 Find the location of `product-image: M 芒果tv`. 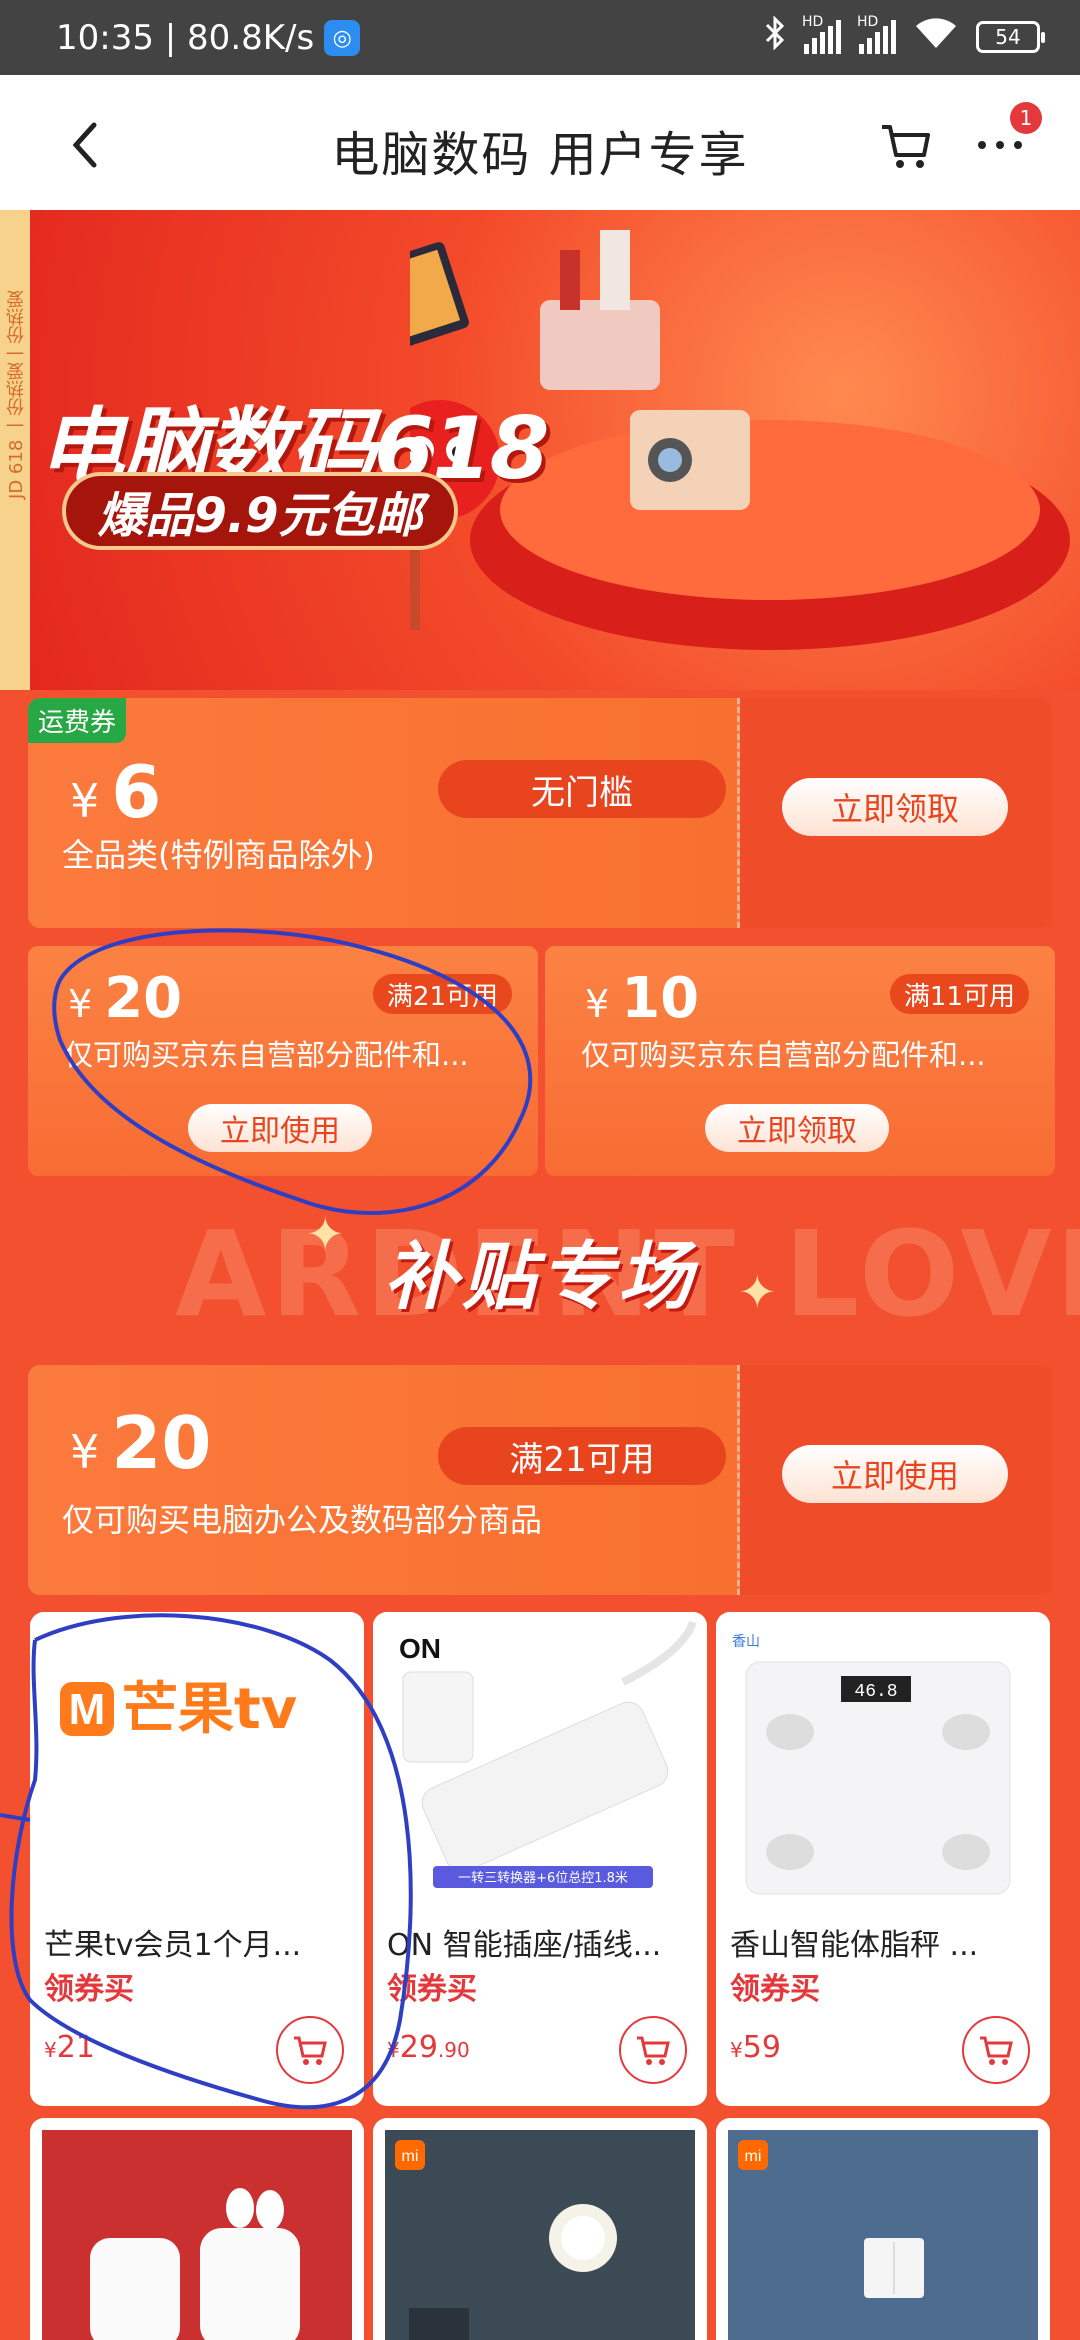

product-image: M 芒果tv is located at coordinates (197, 1762).